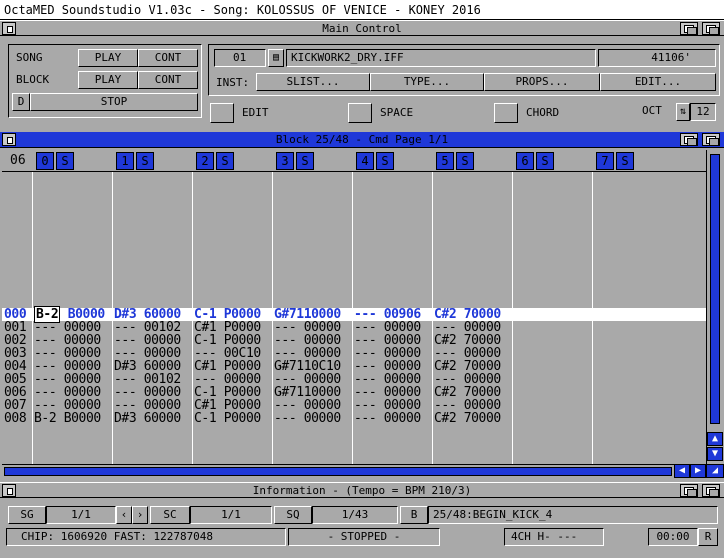 Image resolution: width=724 pixels, height=558 pixels. Describe the element at coordinates (29, 57) in the screenshot. I see `song-label: SONG` at that location.